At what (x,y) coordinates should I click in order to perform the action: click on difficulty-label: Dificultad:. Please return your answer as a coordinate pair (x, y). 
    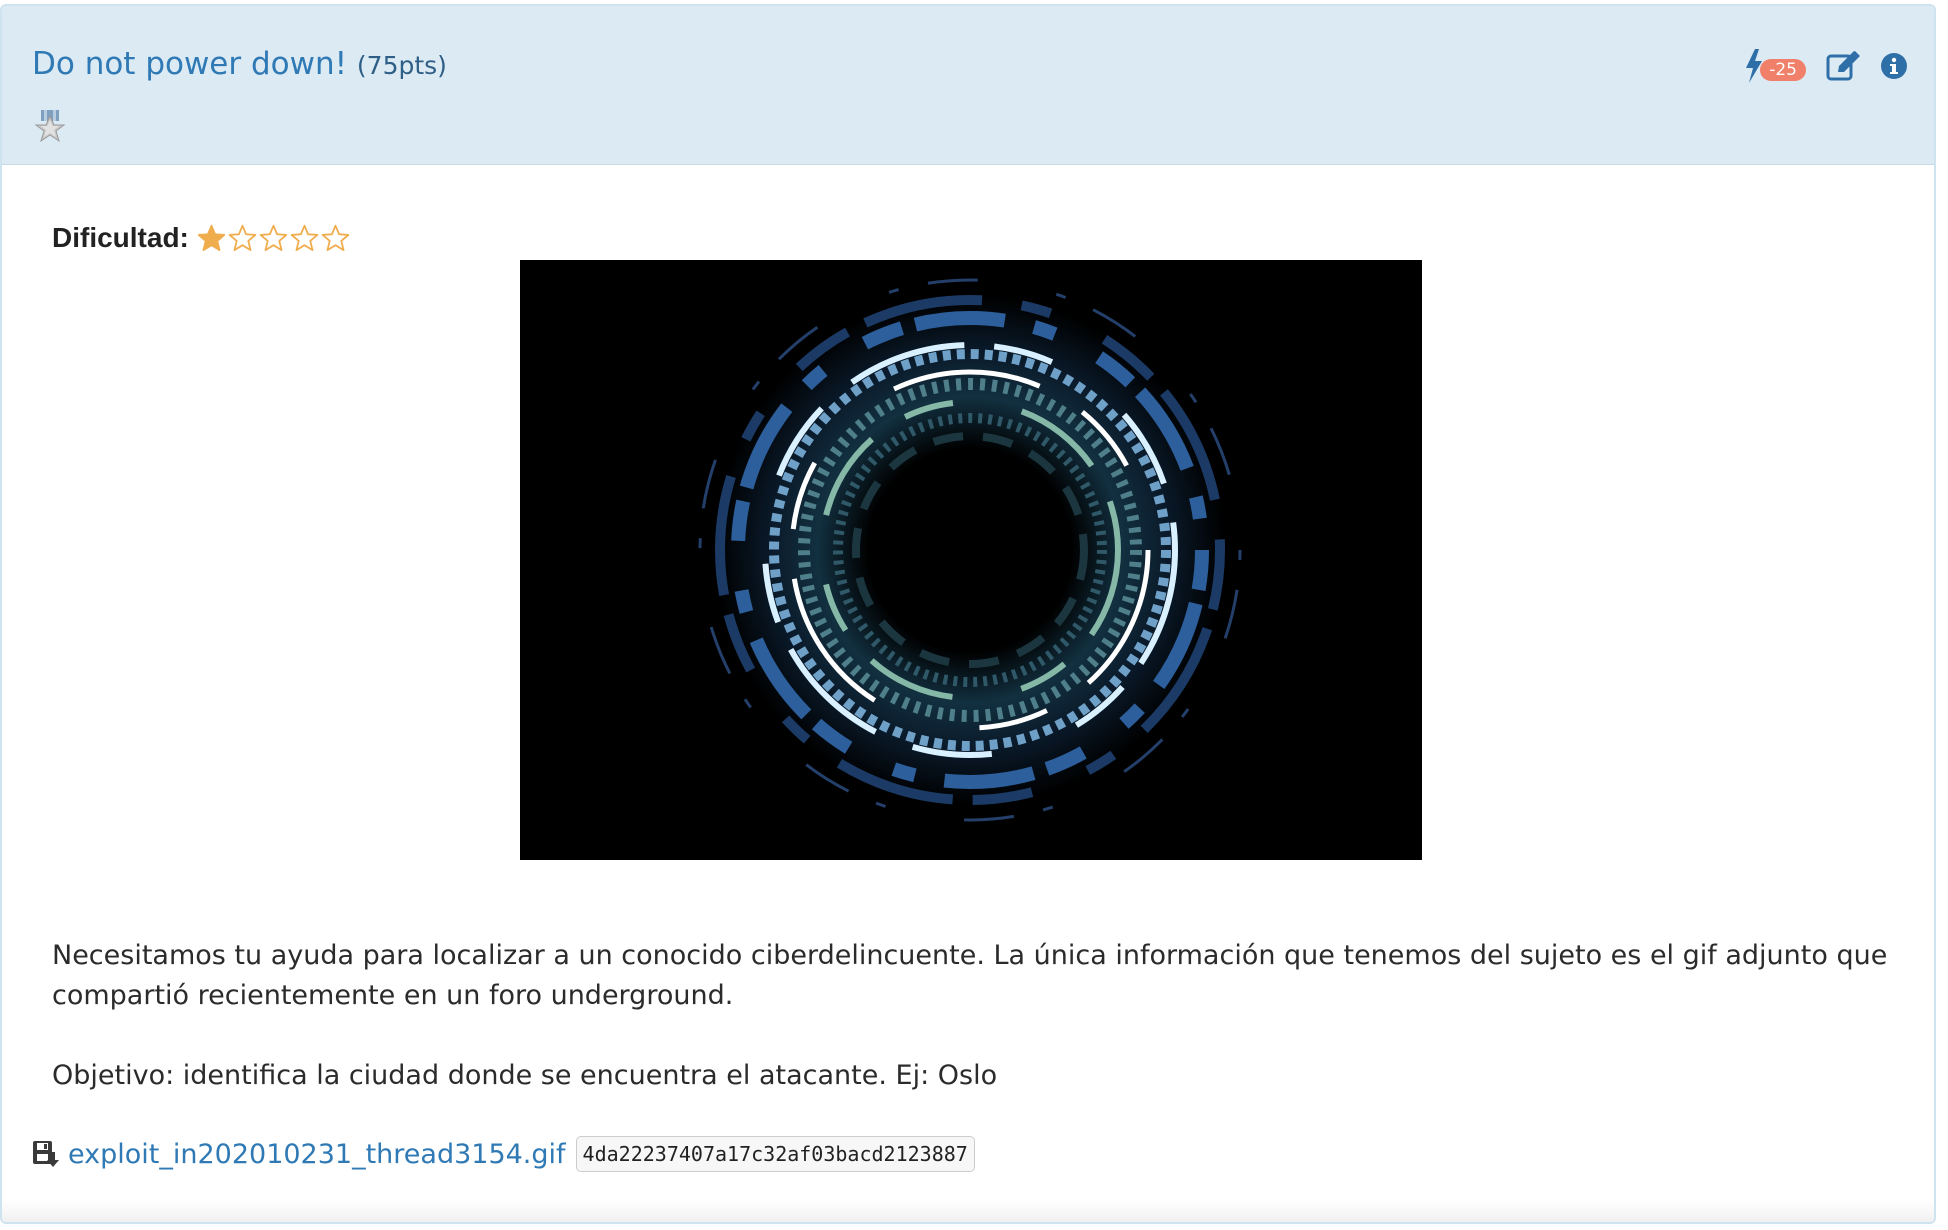
    Looking at the image, I should click on (120, 237).